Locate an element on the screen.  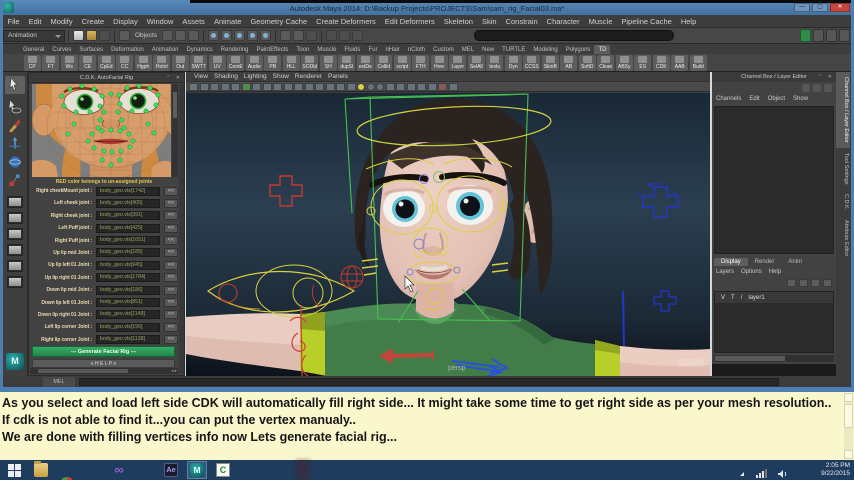
snap-grid-icon is located at coordinates (214, 35).